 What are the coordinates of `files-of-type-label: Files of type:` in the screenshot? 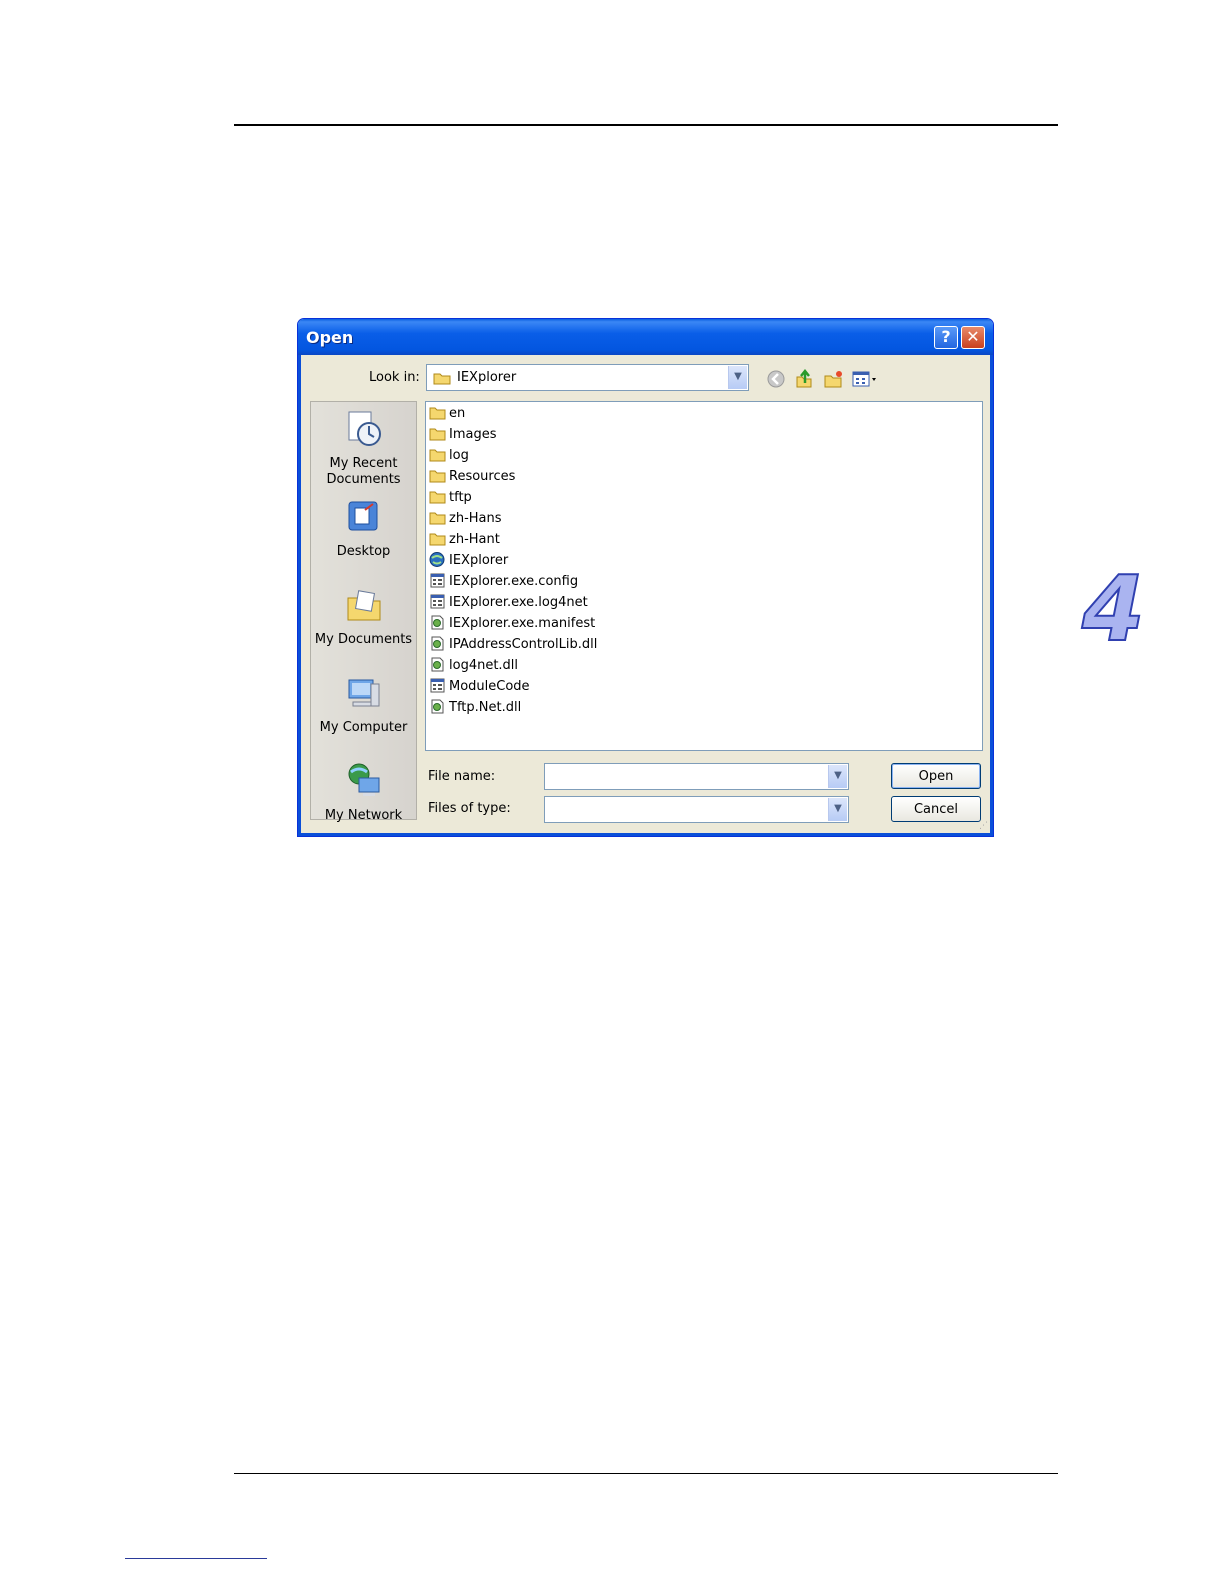 It's located at (469, 808).